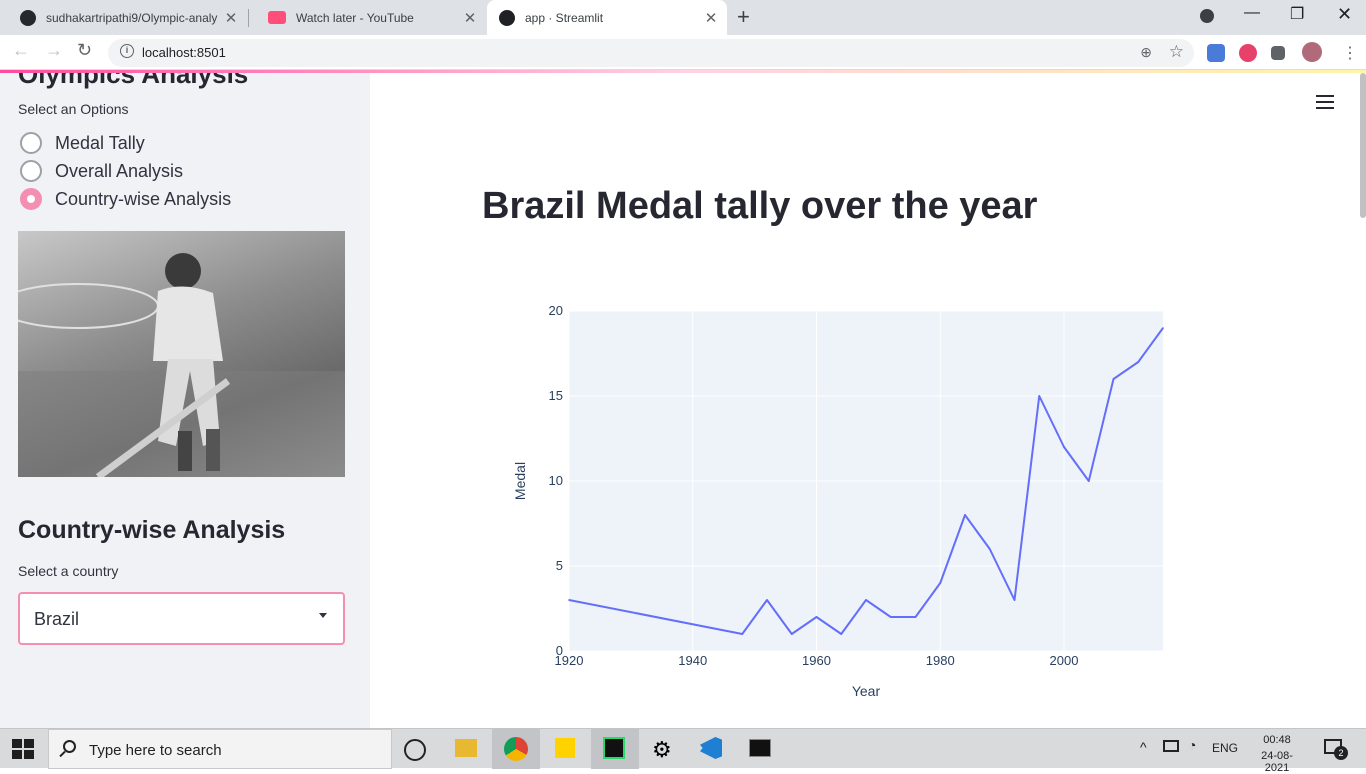  What do you see at coordinates (1248, 53) in the screenshot?
I see `extension-icon` at bounding box center [1248, 53].